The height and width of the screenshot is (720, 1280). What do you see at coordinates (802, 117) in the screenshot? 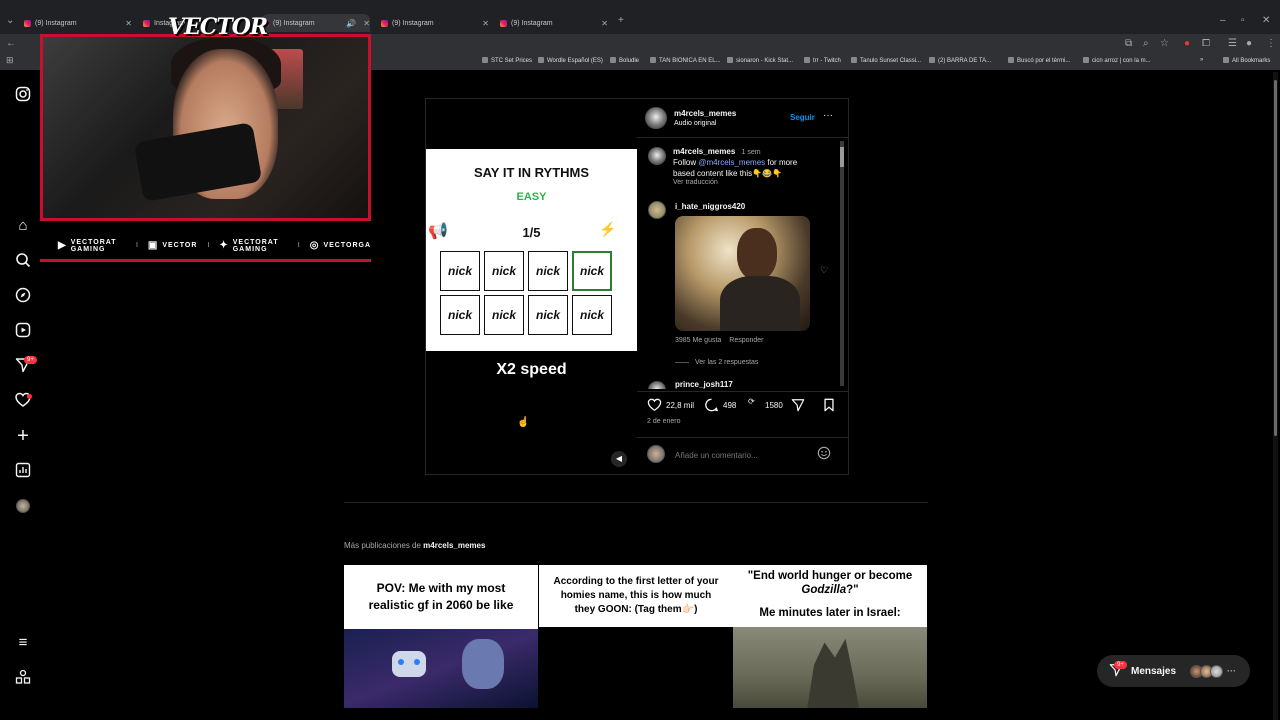
I see `follow-button: Seguir` at bounding box center [802, 117].